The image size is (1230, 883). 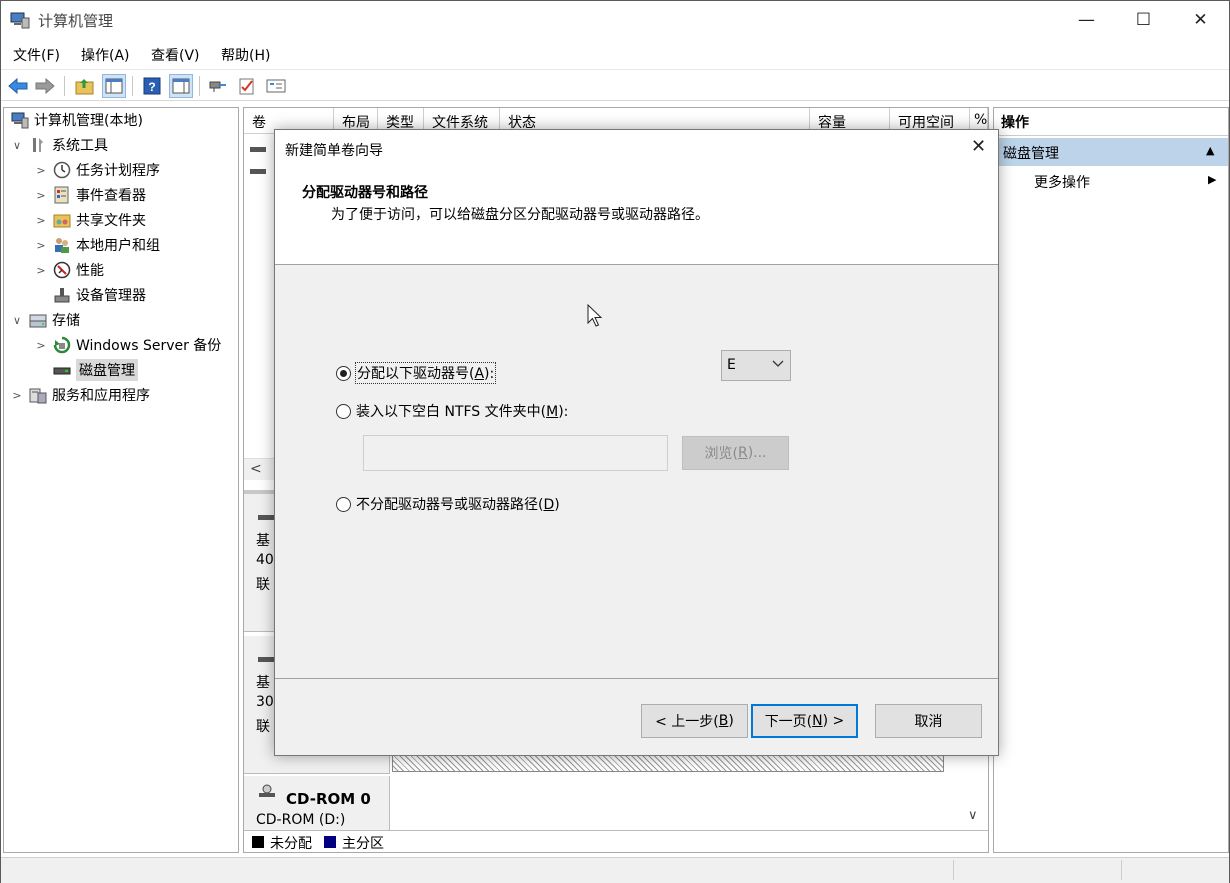 What do you see at coordinates (458, 505) in the screenshot?
I see `no-drive-letter-label: 不分配驱动器号或驱动器路径(D)` at bounding box center [458, 505].